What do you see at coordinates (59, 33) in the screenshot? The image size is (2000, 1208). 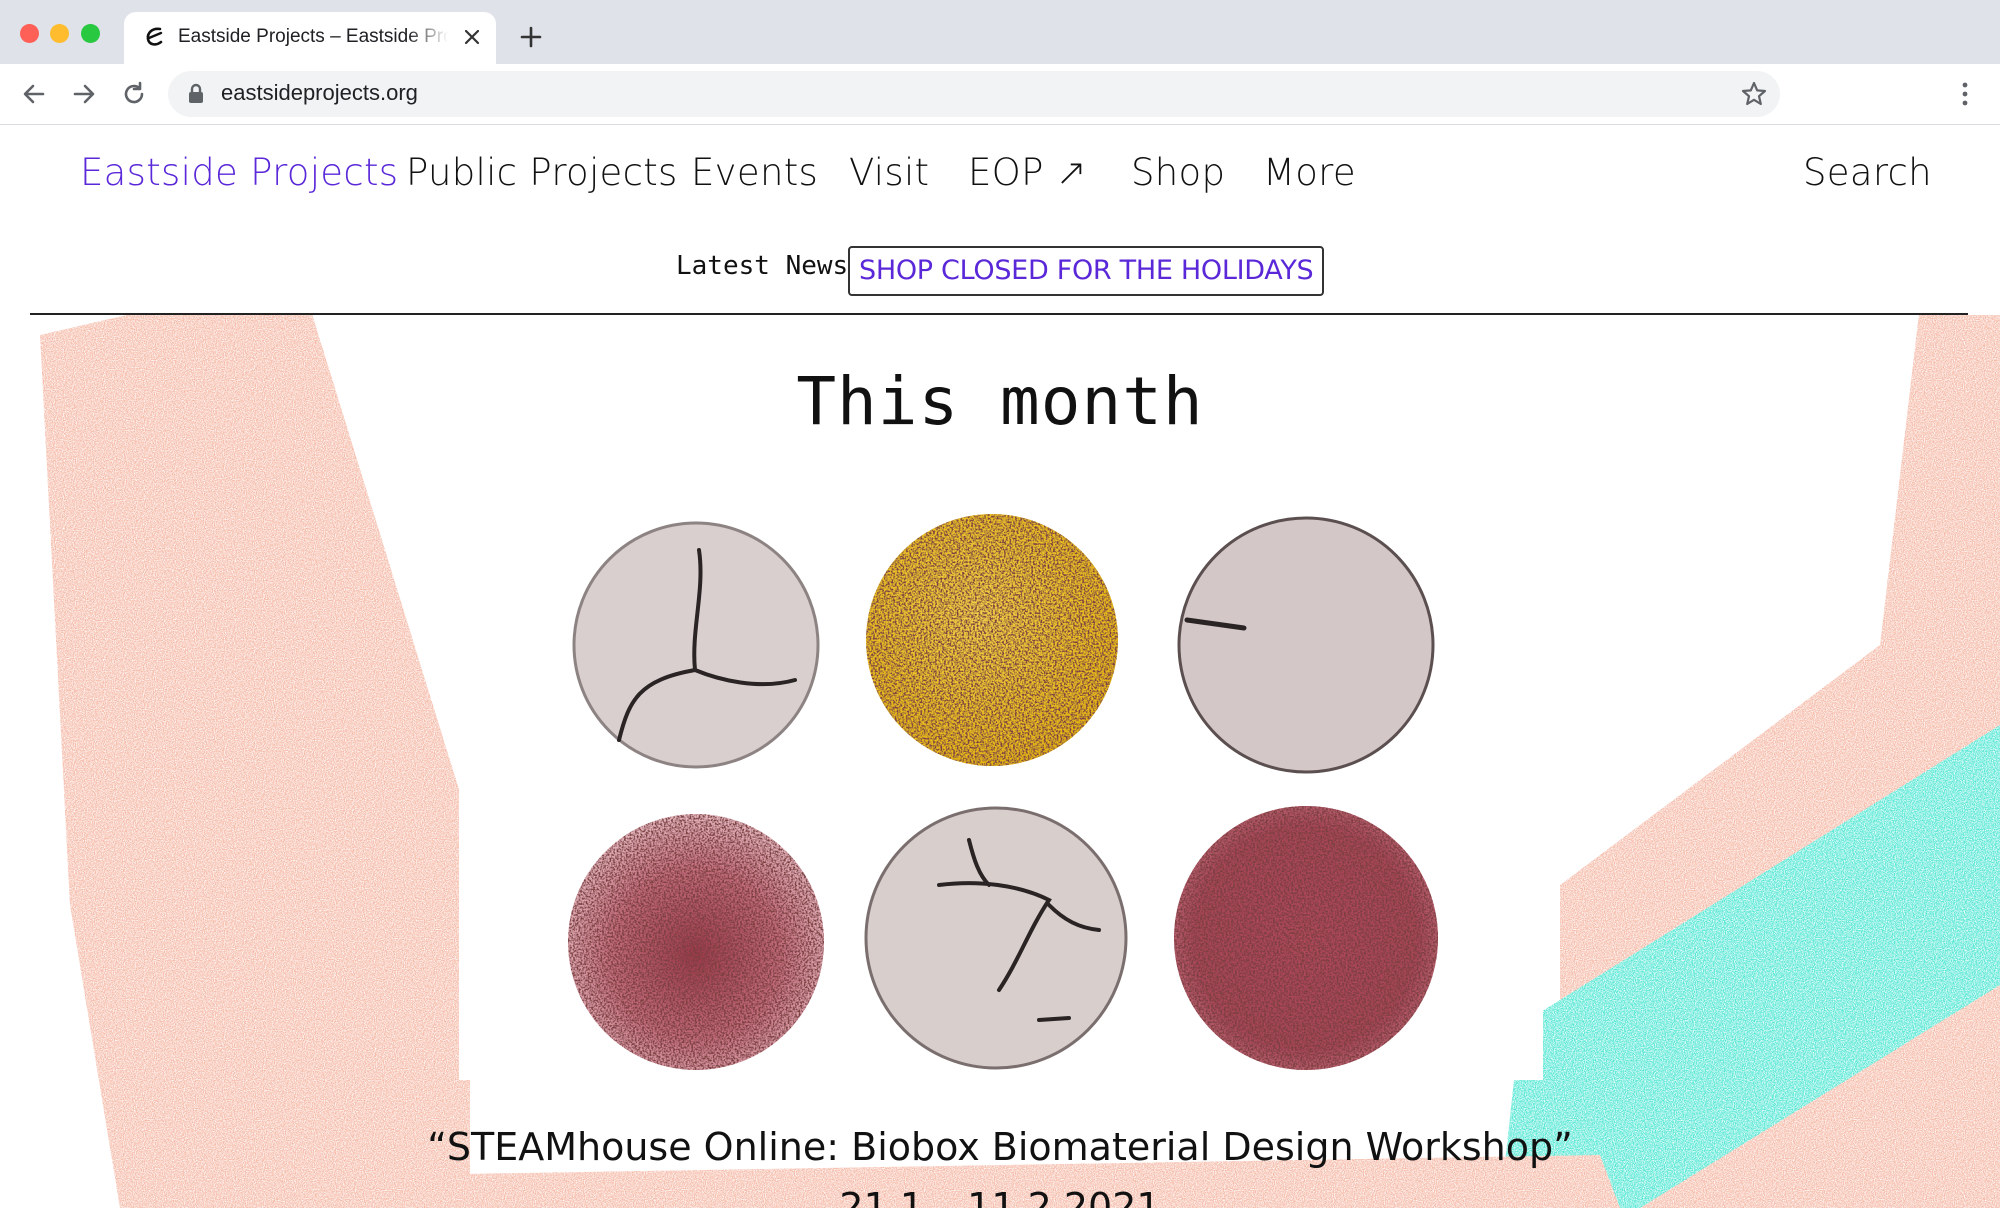 I see `window-minimize-button` at bounding box center [59, 33].